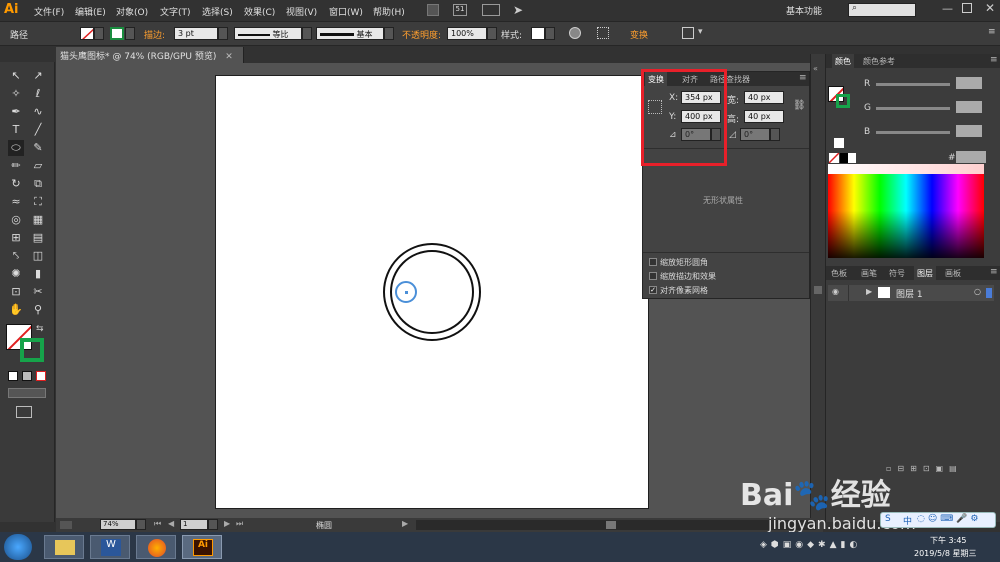 The image size is (1000, 562). What do you see at coordinates (491, 10) in the screenshot?
I see `arrange-docs-icon` at bounding box center [491, 10].